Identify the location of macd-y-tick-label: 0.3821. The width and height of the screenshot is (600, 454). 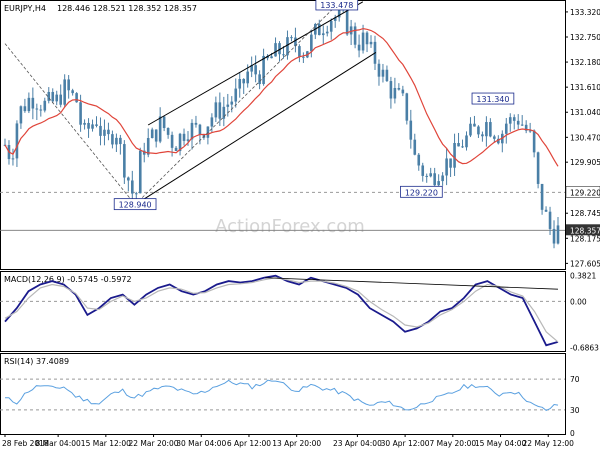
(583, 276).